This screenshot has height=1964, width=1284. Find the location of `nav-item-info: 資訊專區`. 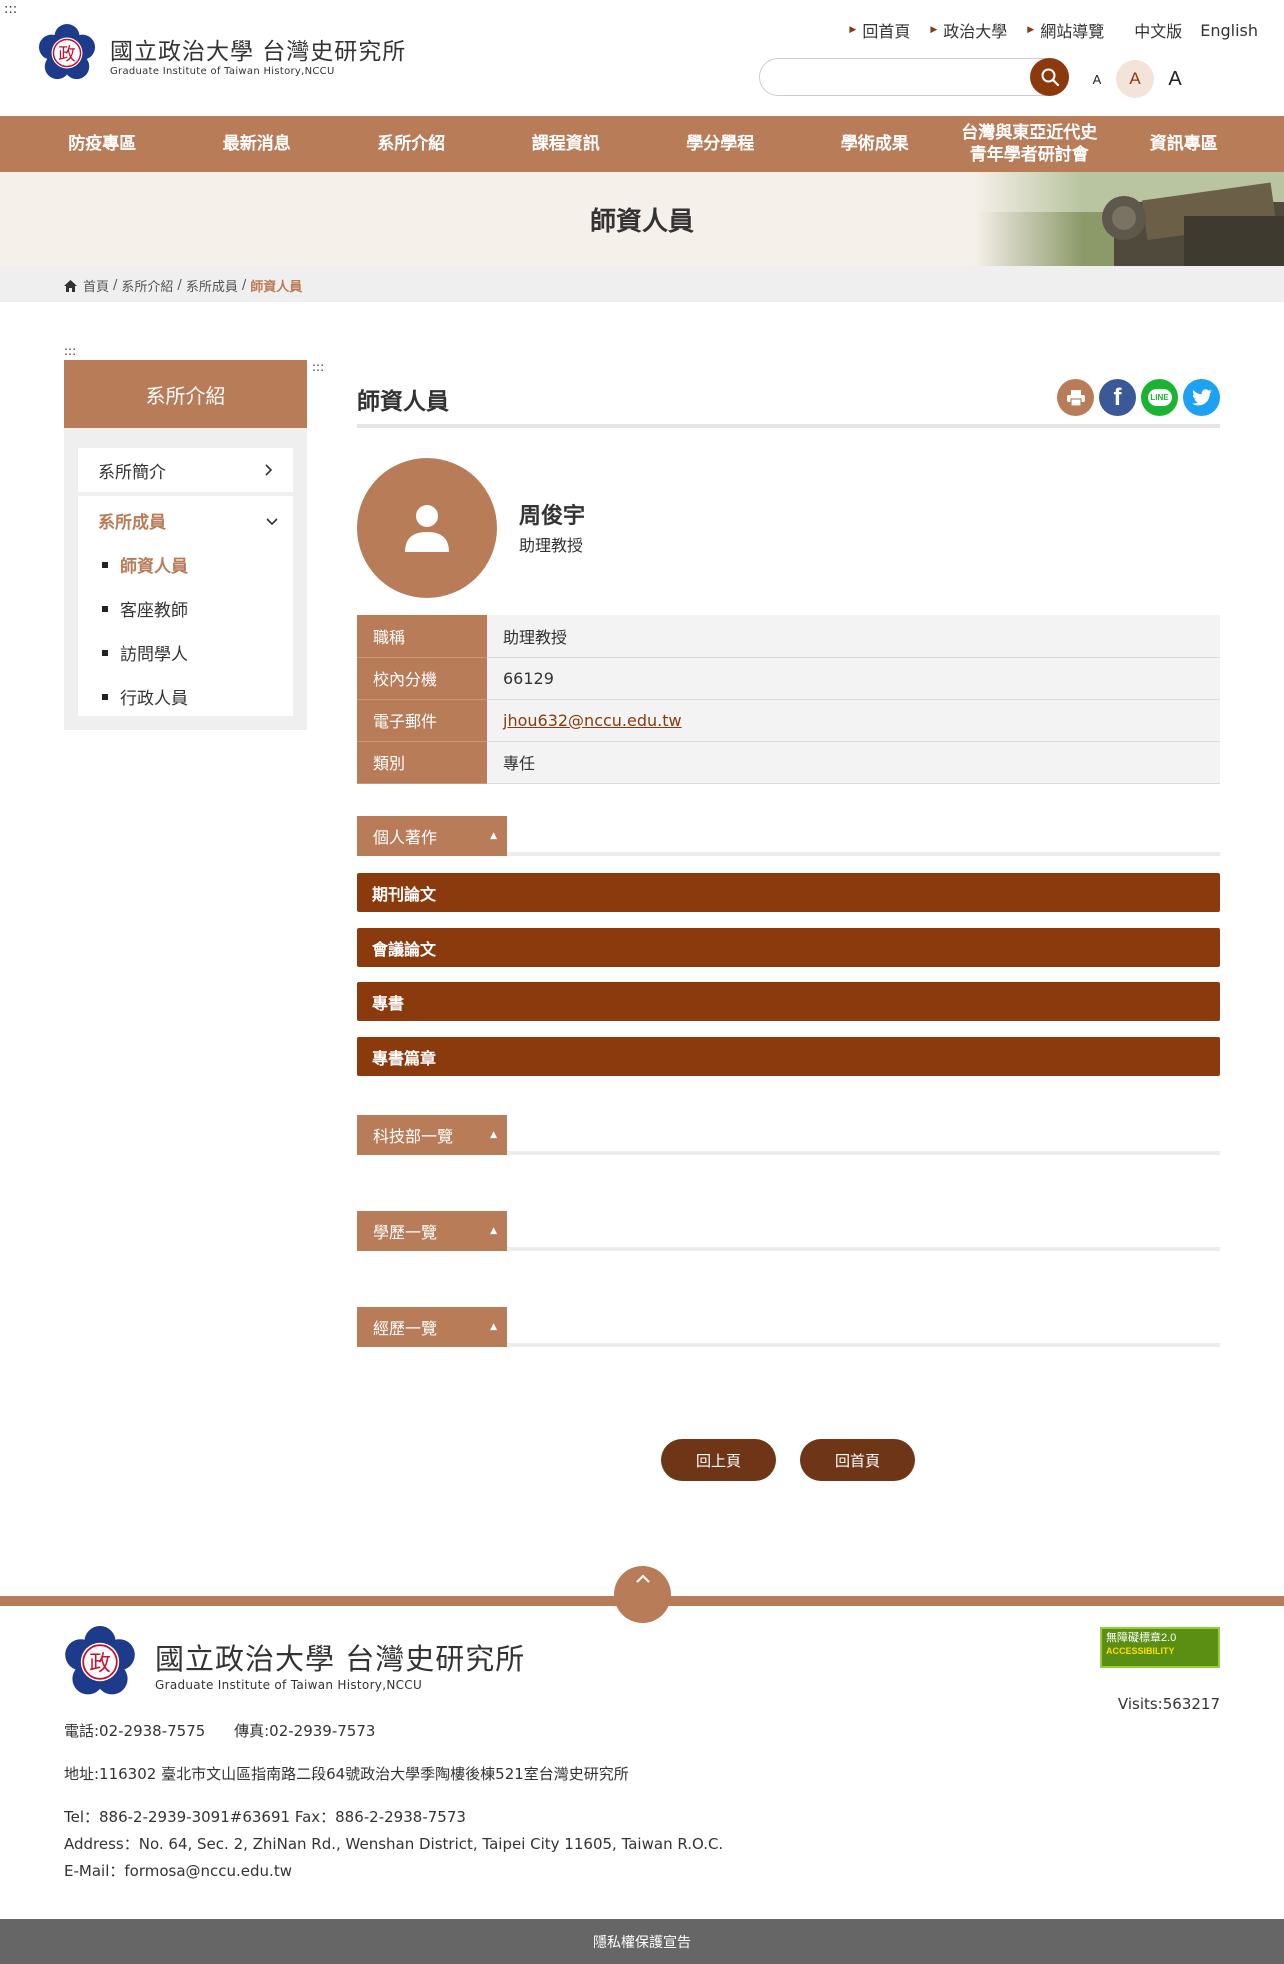

nav-item-info: 資訊專區 is located at coordinates (1184, 144).